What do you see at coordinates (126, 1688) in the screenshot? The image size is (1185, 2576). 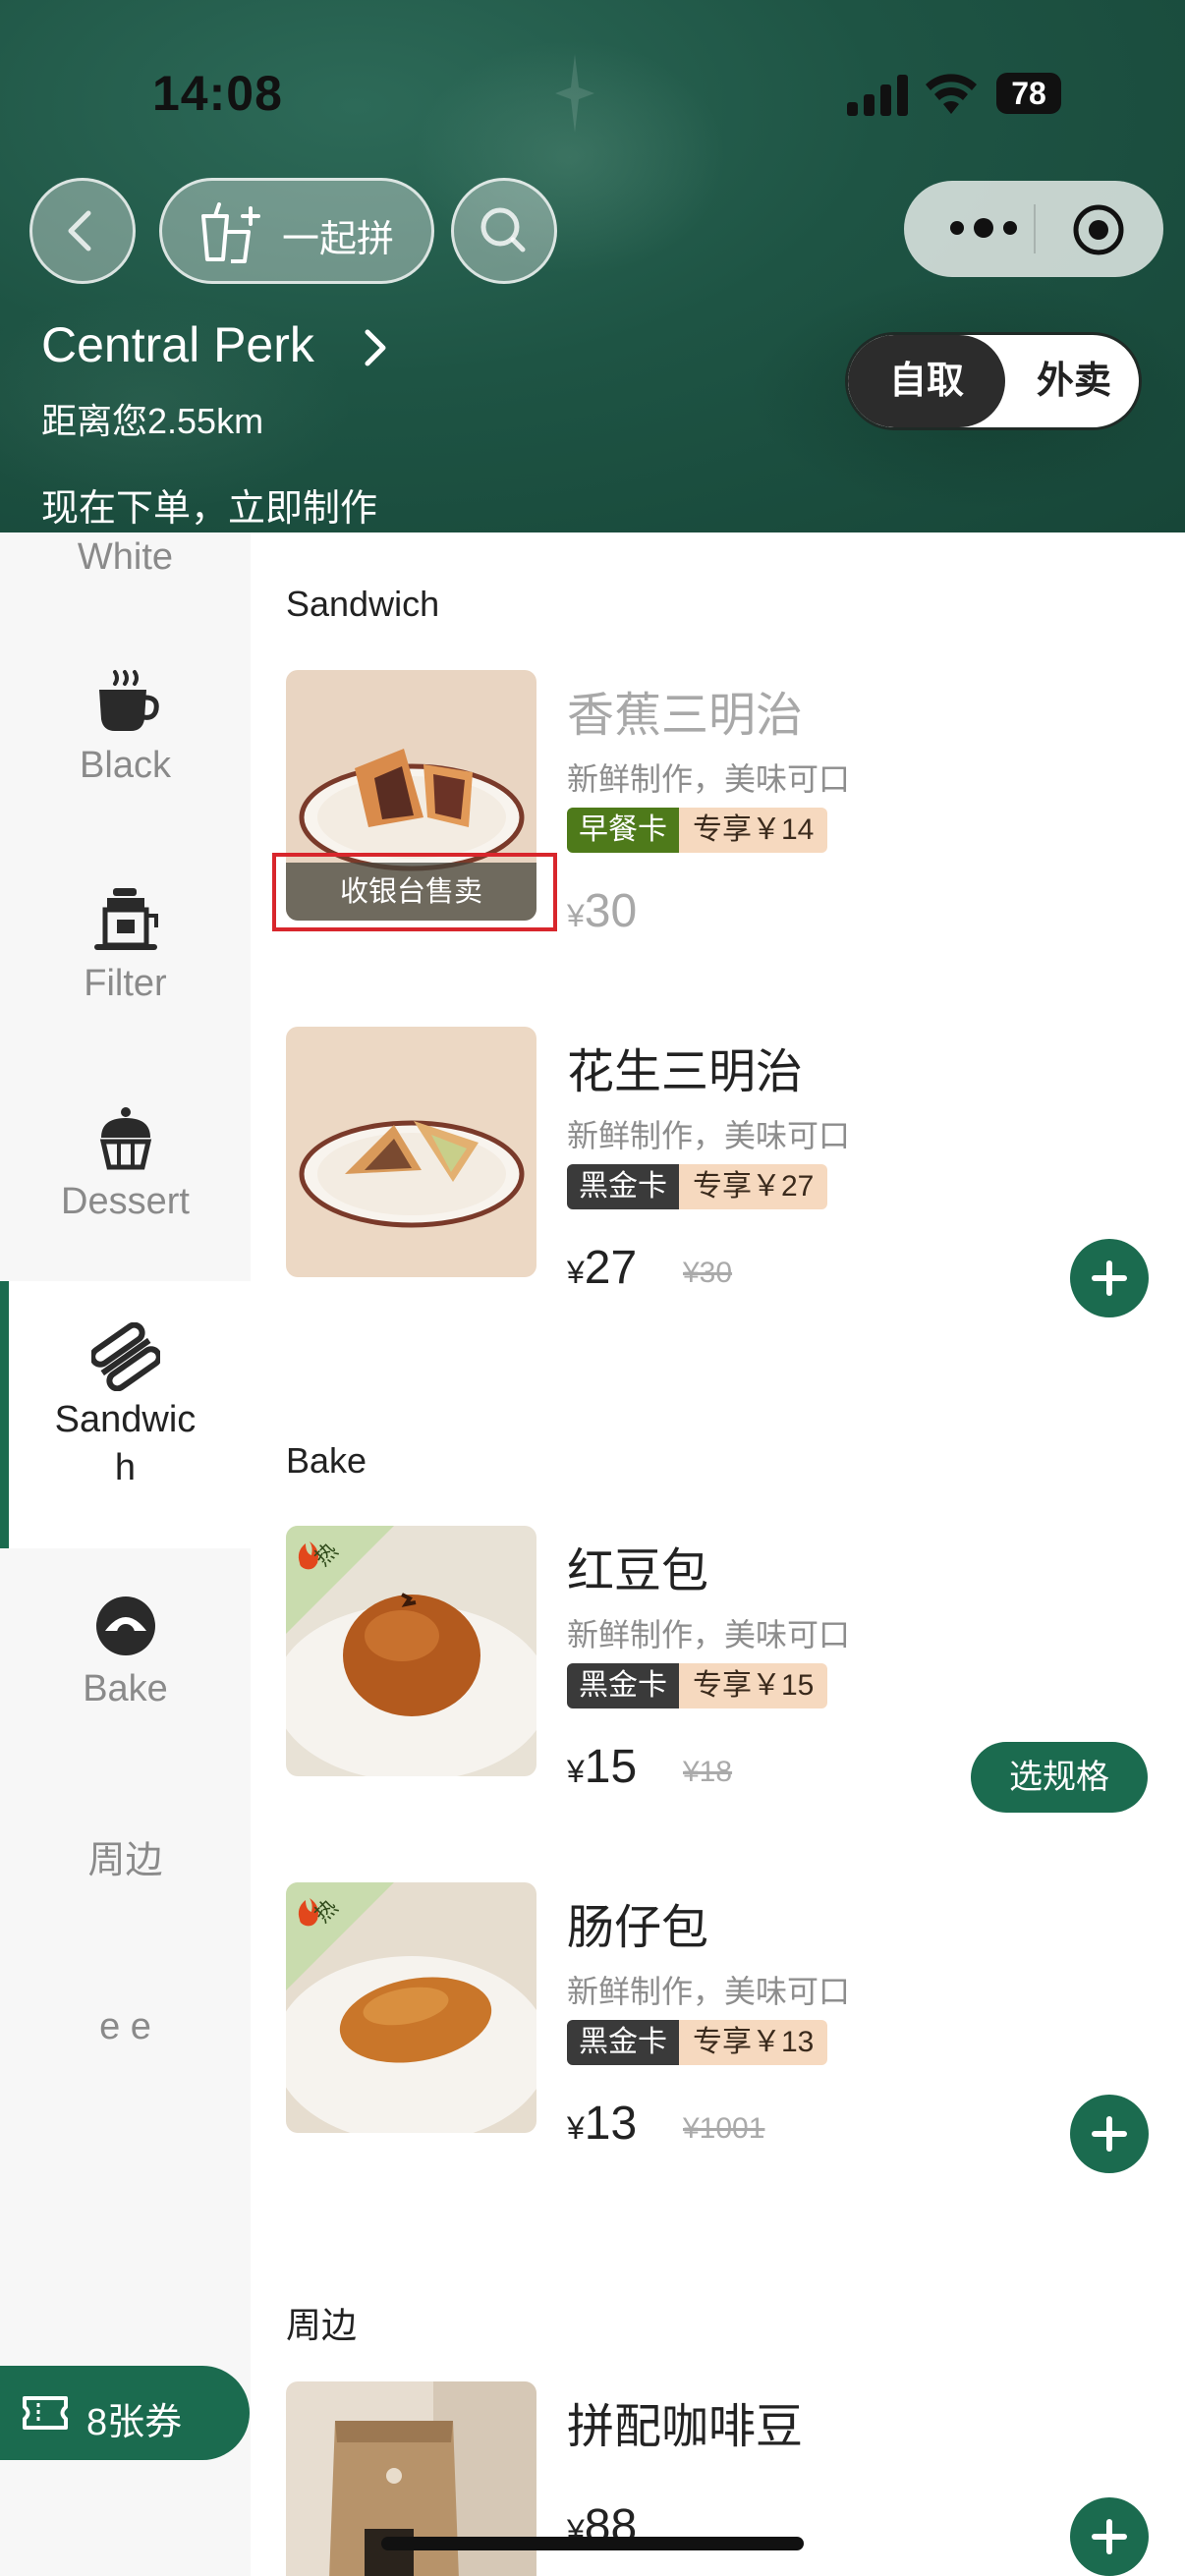 I see `category-label: Bake` at bounding box center [126, 1688].